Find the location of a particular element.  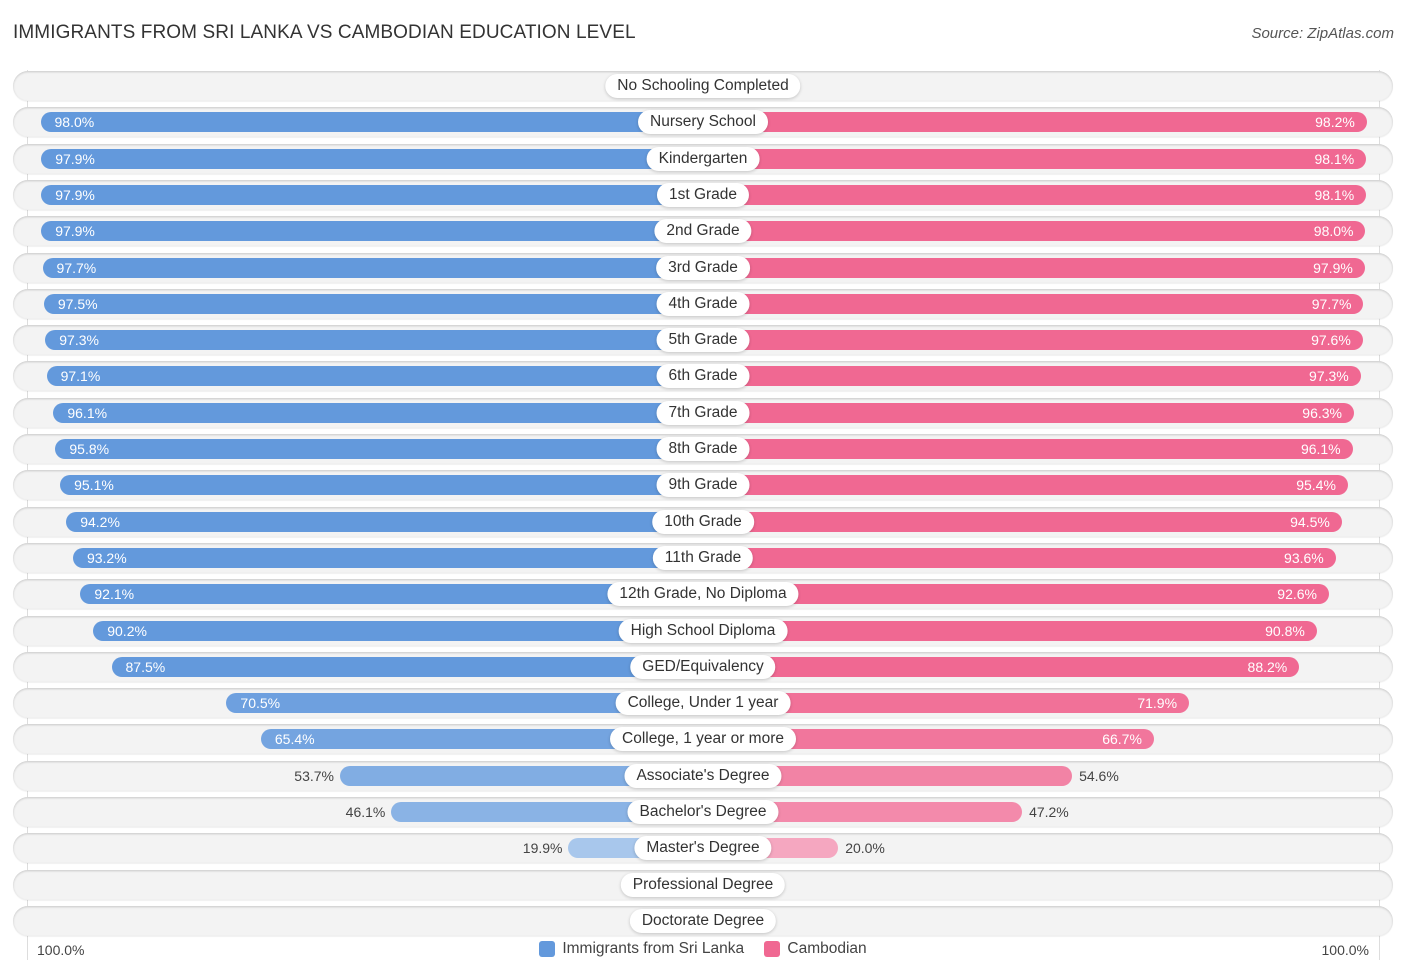

category-label-2nd-grade: 2nd Grade is located at coordinates (703, 231).